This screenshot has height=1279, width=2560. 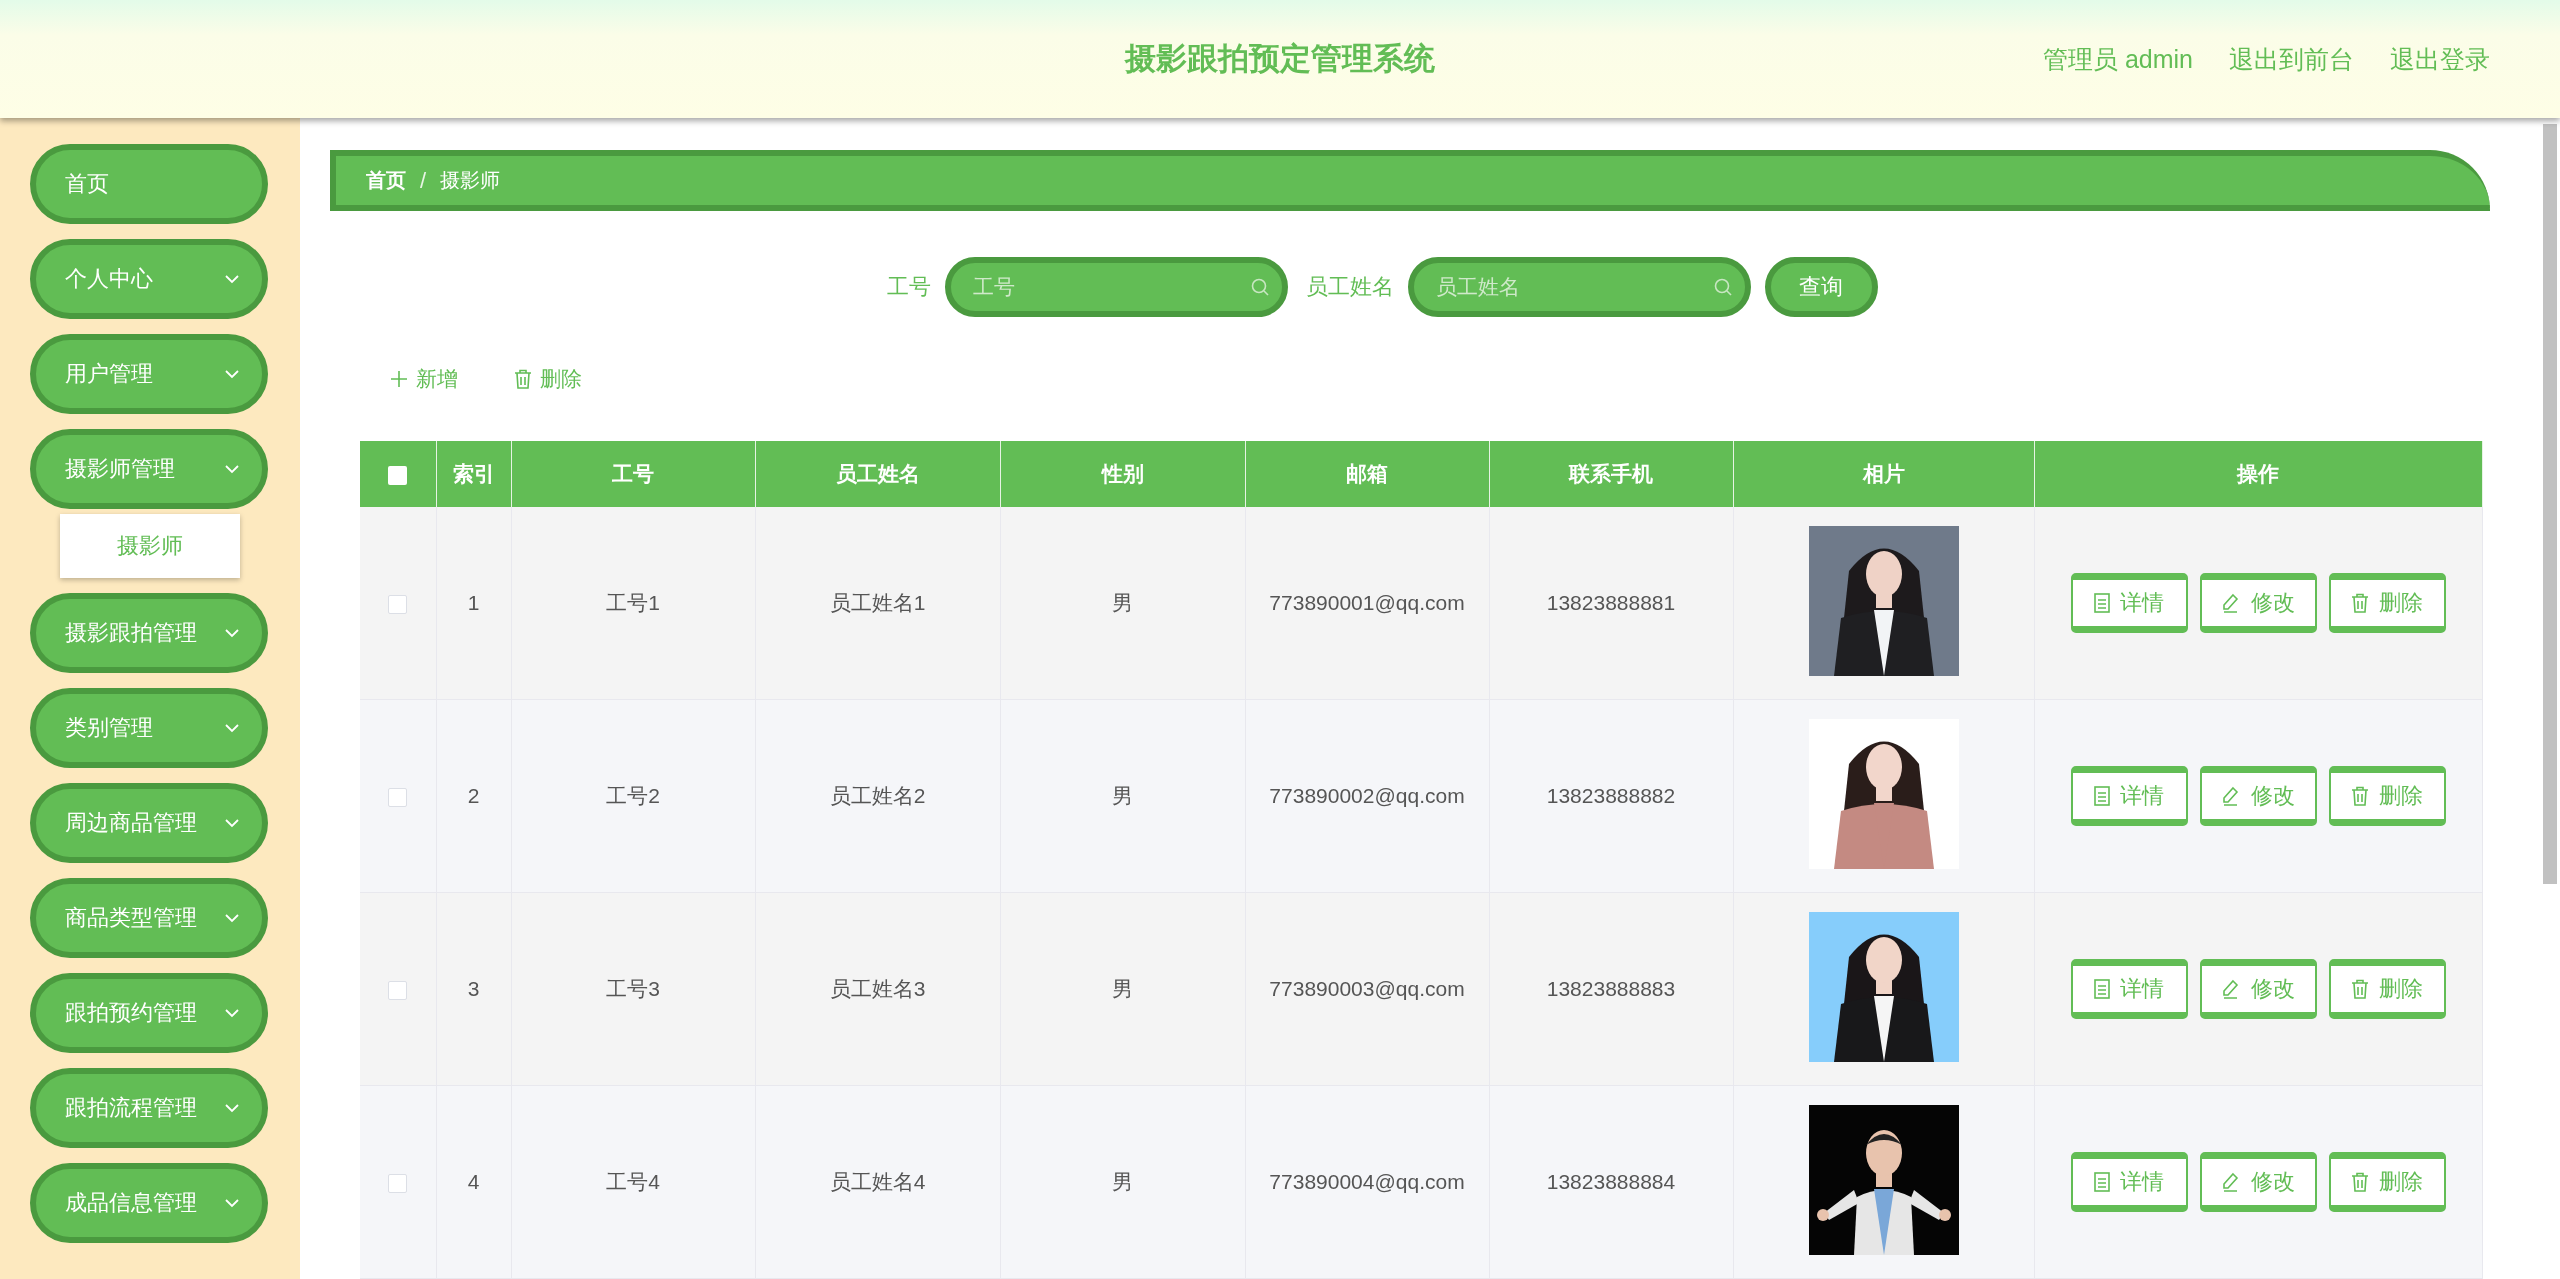 What do you see at coordinates (149, 918) in the screenshot?
I see `sidebar-item: 商品类型管理` at bounding box center [149, 918].